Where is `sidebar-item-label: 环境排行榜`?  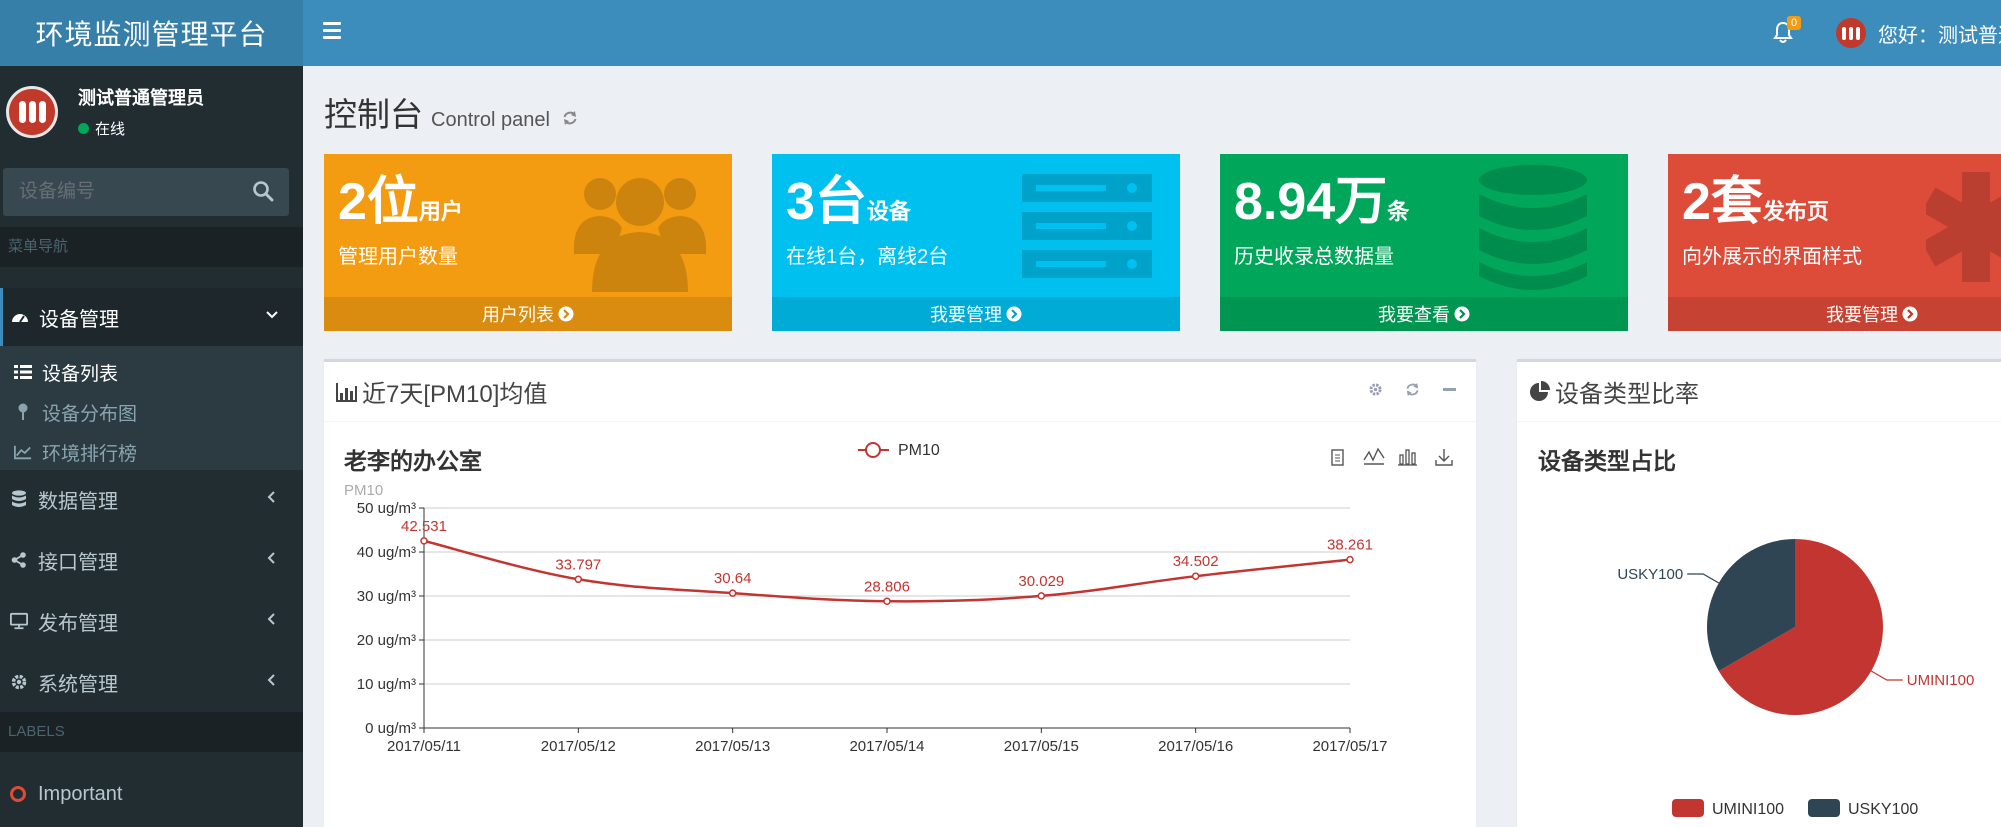
sidebar-item-label: 环境排行榜 is located at coordinates (90, 454).